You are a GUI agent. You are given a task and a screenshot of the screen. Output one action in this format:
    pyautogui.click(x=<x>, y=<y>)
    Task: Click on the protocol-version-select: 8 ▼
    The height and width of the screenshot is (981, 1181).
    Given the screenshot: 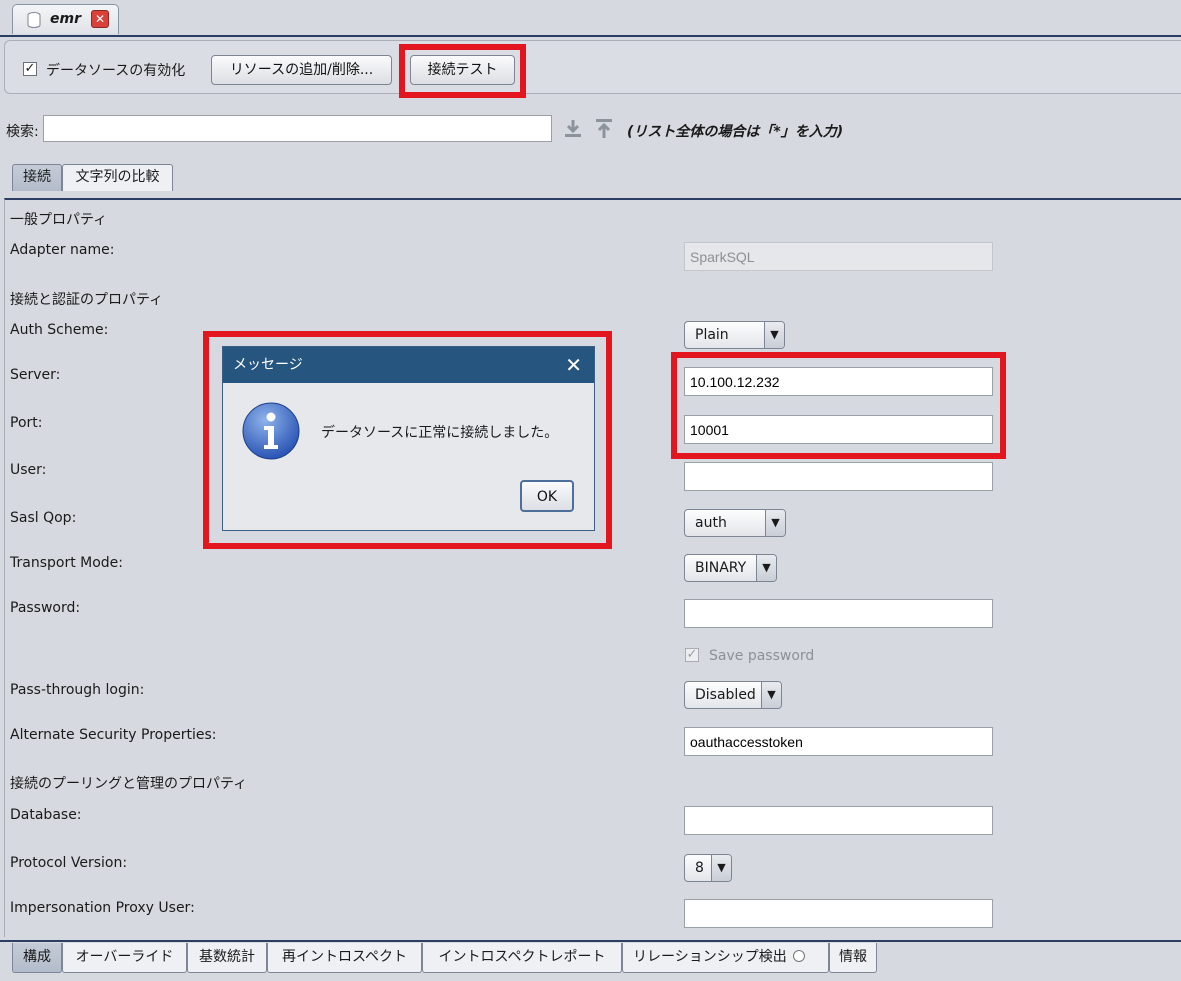 What is the action you would take?
    pyautogui.click(x=708, y=868)
    